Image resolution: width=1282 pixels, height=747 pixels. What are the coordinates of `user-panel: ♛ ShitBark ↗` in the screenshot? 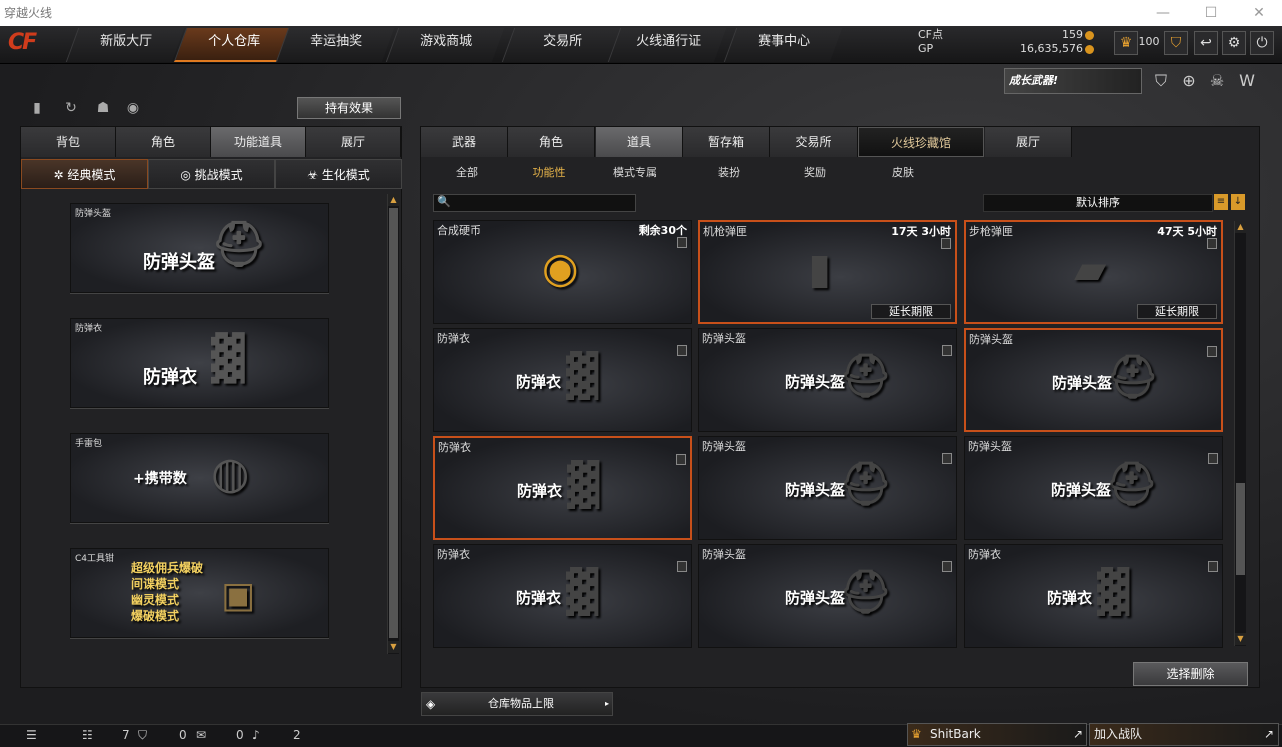 It's located at (997, 734).